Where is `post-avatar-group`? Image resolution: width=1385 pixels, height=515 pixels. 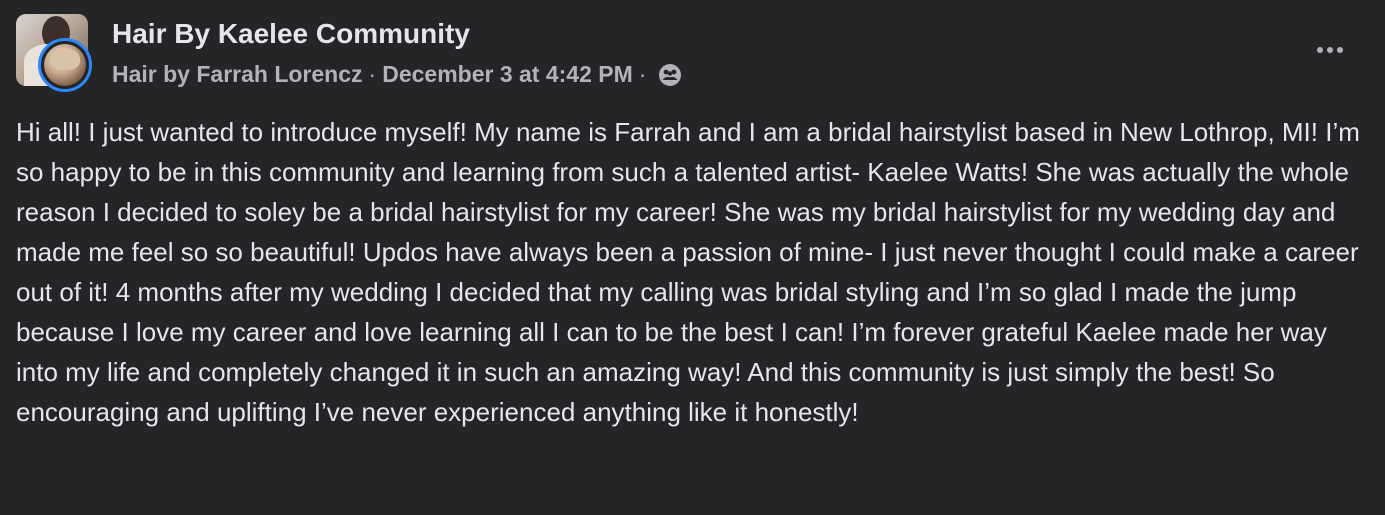
post-avatar-group is located at coordinates (57, 56).